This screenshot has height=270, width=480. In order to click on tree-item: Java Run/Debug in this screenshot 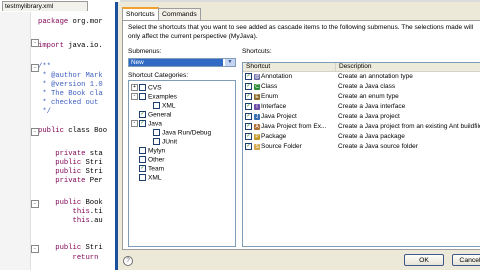, I will do `click(178, 133)`.